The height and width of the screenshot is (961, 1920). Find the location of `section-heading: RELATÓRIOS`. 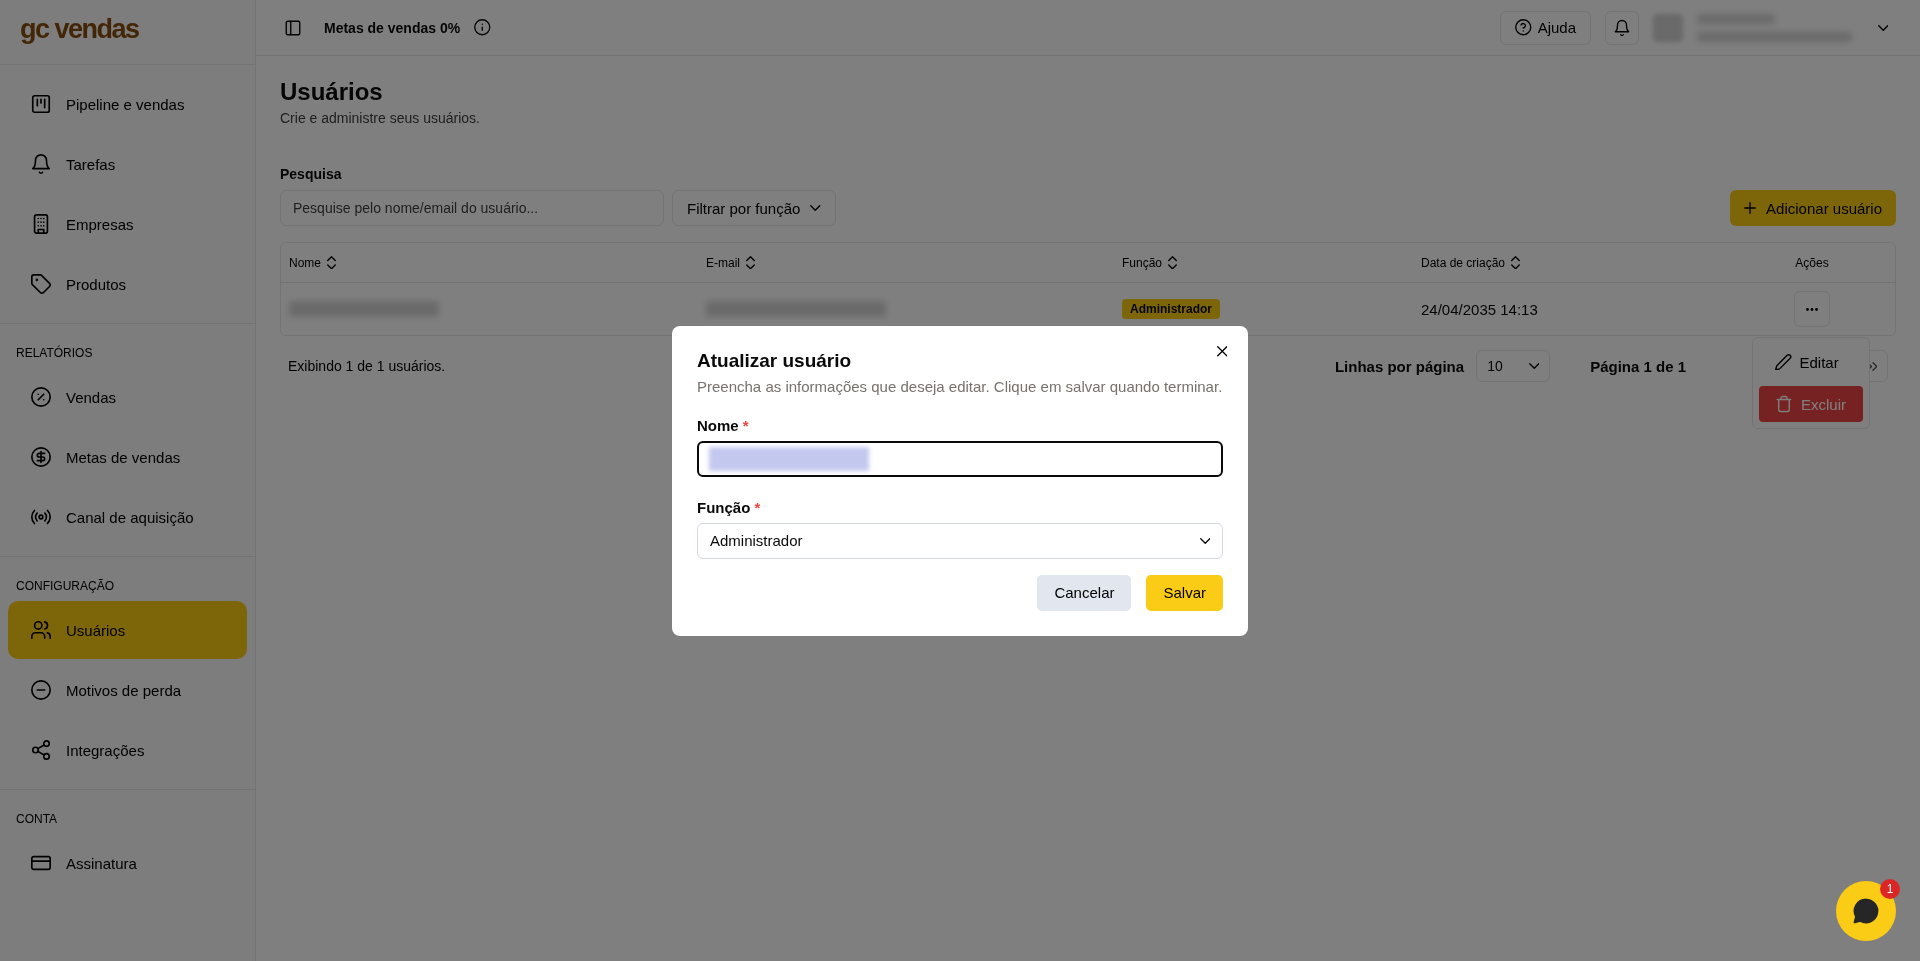

section-heading: RELATÓRIOS is located at coordinates (54, 353).